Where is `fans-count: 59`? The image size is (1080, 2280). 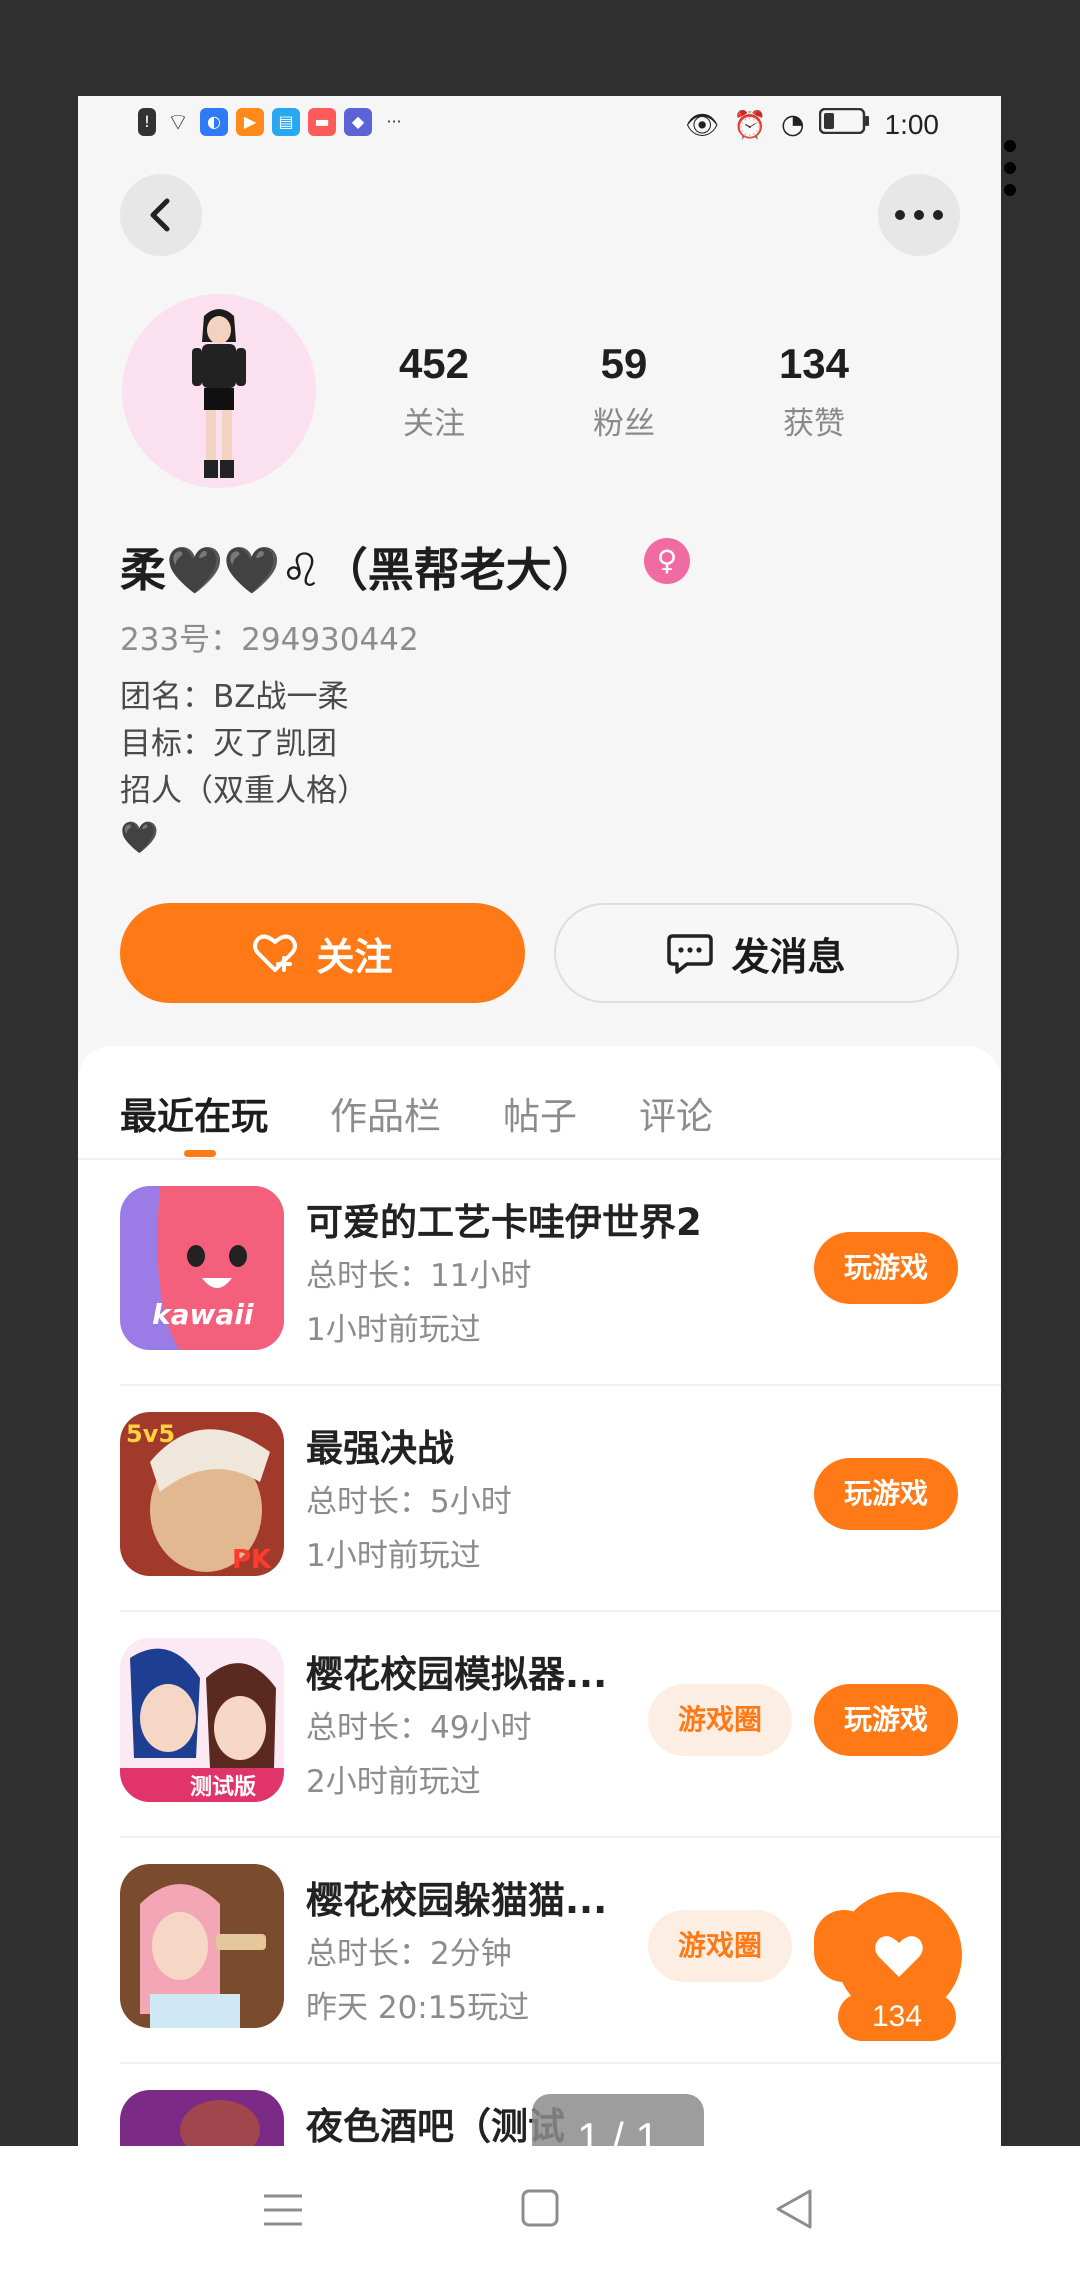 fans-count: 59 is located at coordinates (624, 363).